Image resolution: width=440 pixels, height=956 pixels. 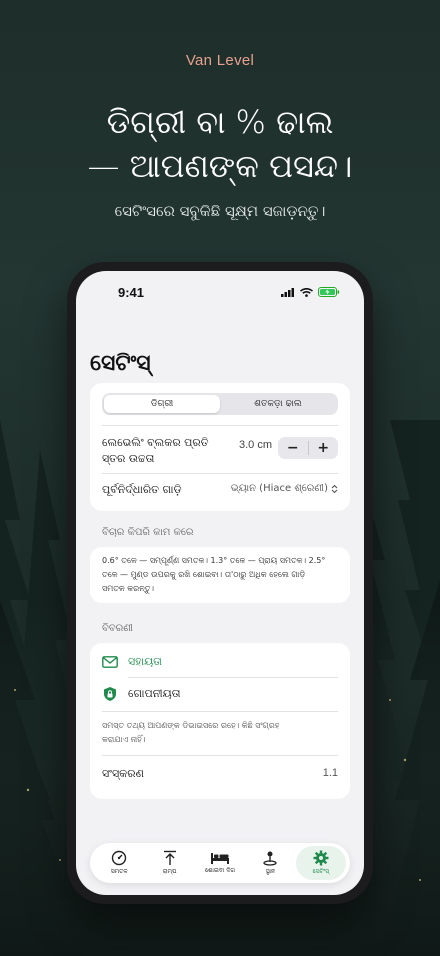 I want to click on increment-button: +, so click(x=324, y=448).